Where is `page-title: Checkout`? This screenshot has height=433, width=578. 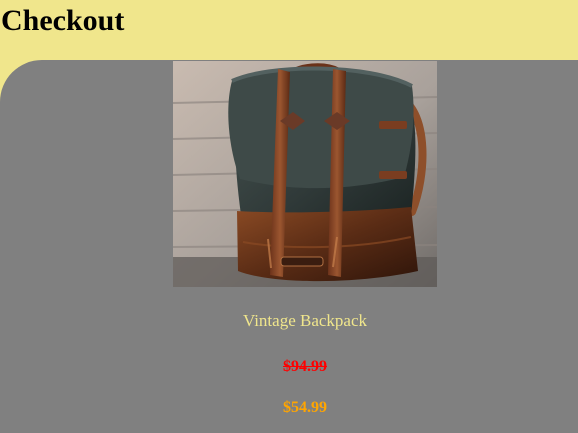 page-title: Checkout is located at coordinates (63, 20).